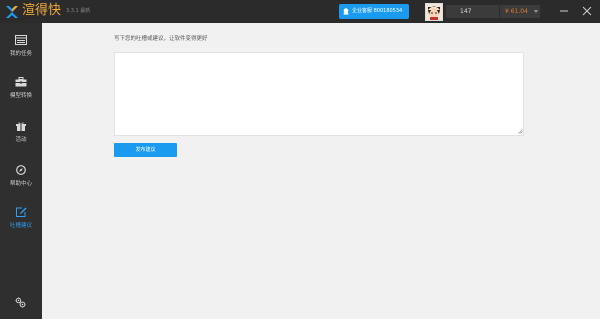  Describe the element at coordinates (21, 140) in the screenshot. I see `sidebar-item-label: 活动` at that location.